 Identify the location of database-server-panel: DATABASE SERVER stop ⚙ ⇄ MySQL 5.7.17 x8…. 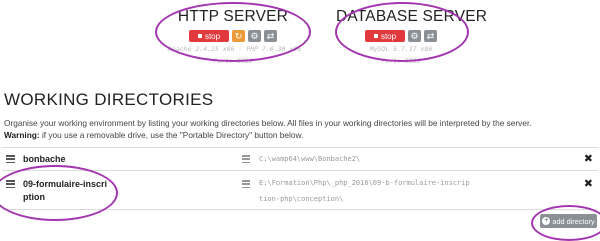
(412, 37).